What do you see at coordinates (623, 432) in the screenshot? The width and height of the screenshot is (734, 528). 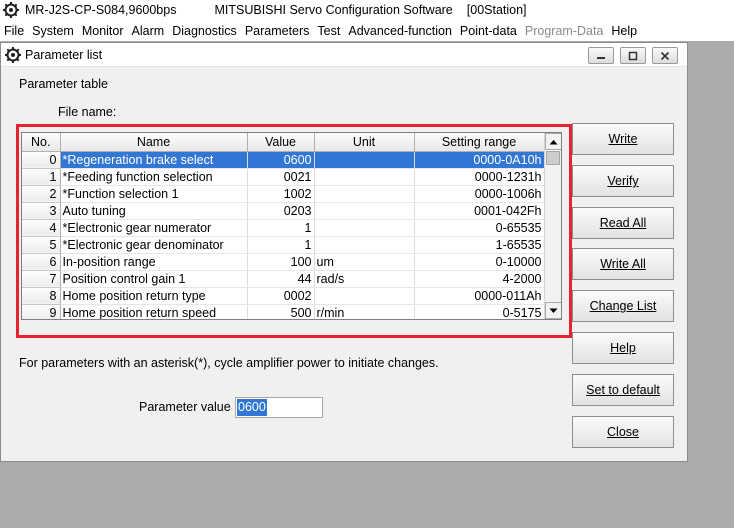 I see `close-button: Close` at bounding box center [623, 432].